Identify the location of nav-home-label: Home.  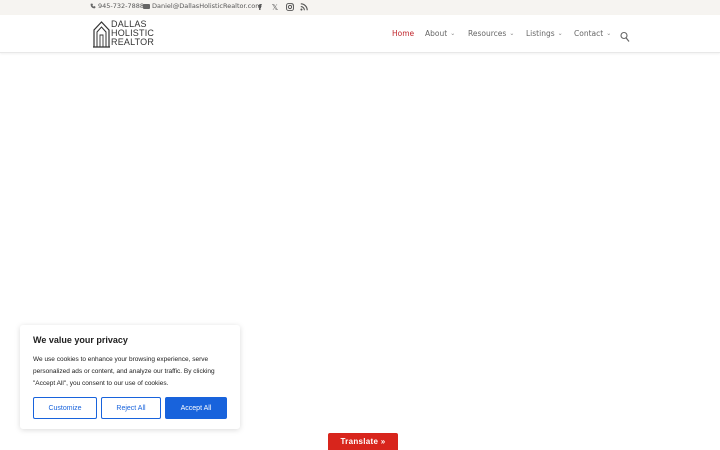
(403, 33).